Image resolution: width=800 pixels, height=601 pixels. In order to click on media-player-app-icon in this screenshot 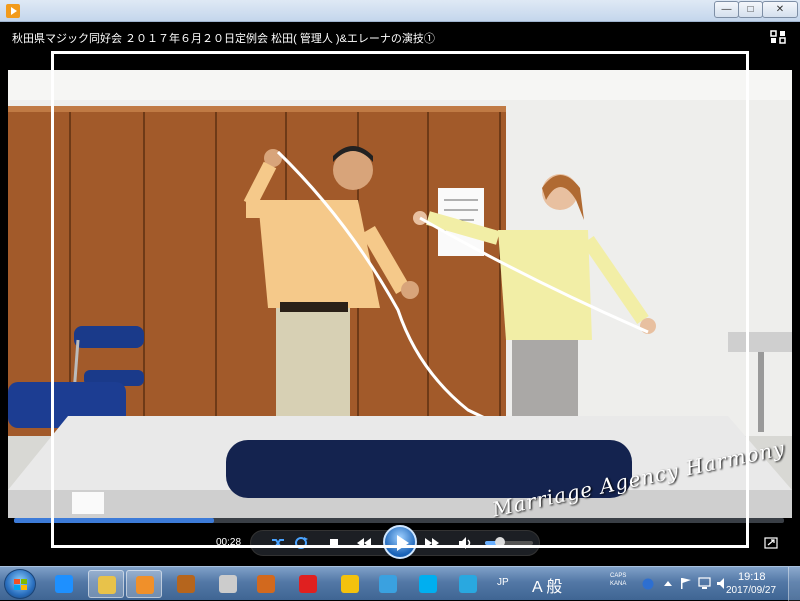, I will do `click(13, 11)`.